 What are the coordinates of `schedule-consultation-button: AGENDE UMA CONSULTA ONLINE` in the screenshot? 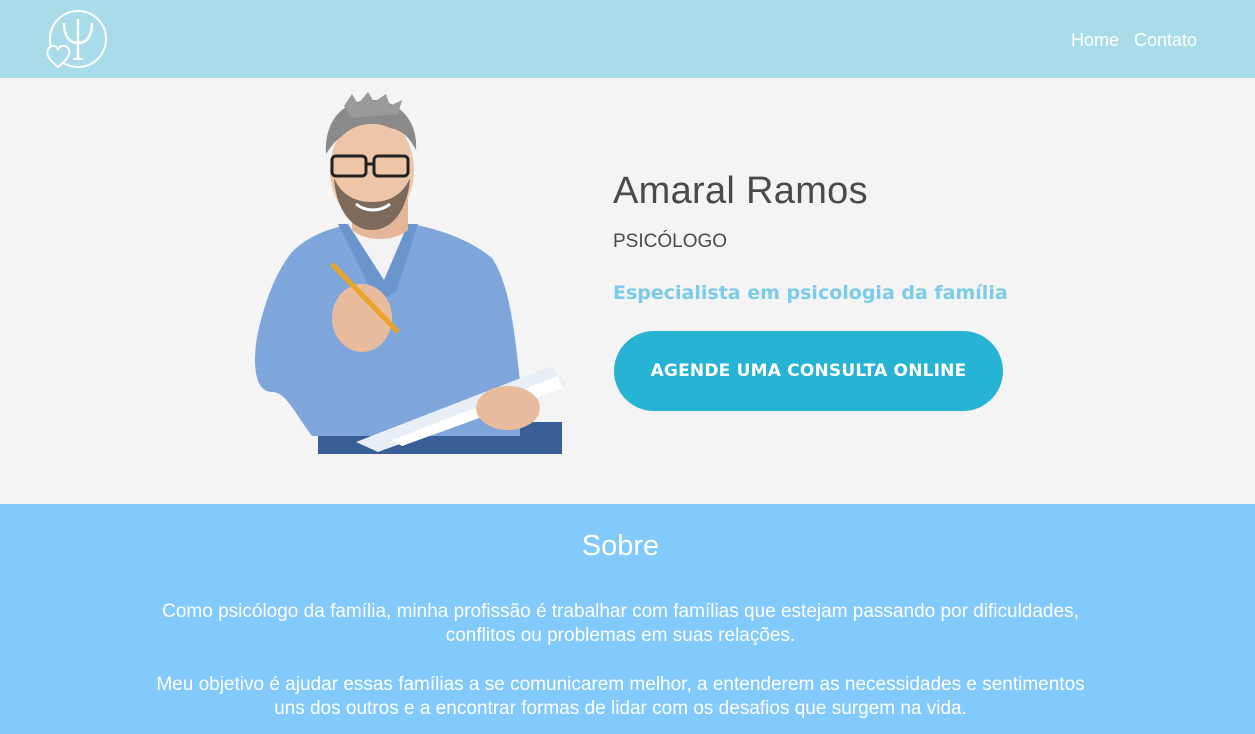 It's located at (808, 371).